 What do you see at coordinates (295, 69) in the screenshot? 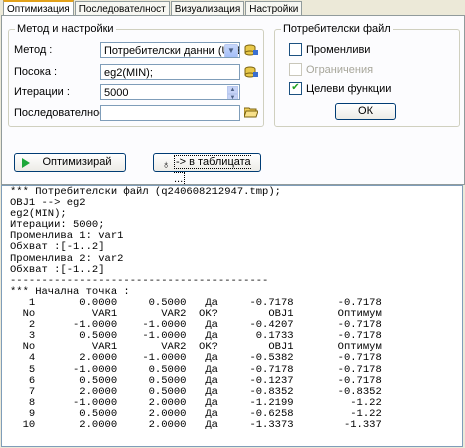
I see `constraints-check` at bounding box center [295, 69].